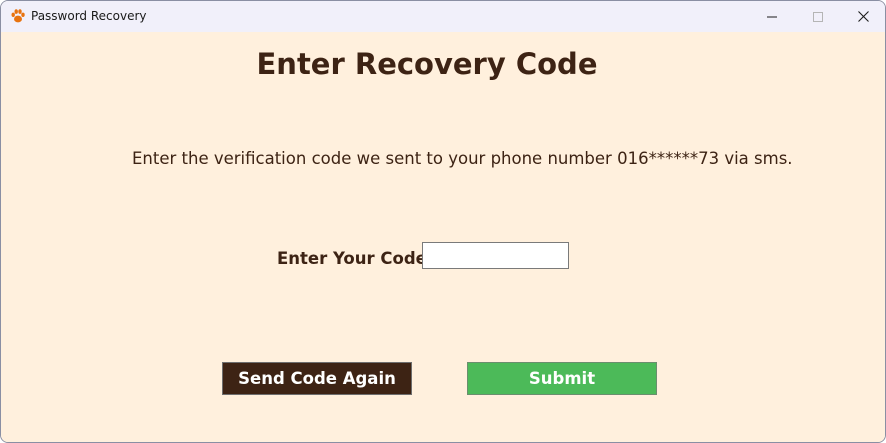  What do you see at coordinates (427, 64) in the screenshot?
I see `page-title: Enter Recovery Code` at bounding box center [427, 64].